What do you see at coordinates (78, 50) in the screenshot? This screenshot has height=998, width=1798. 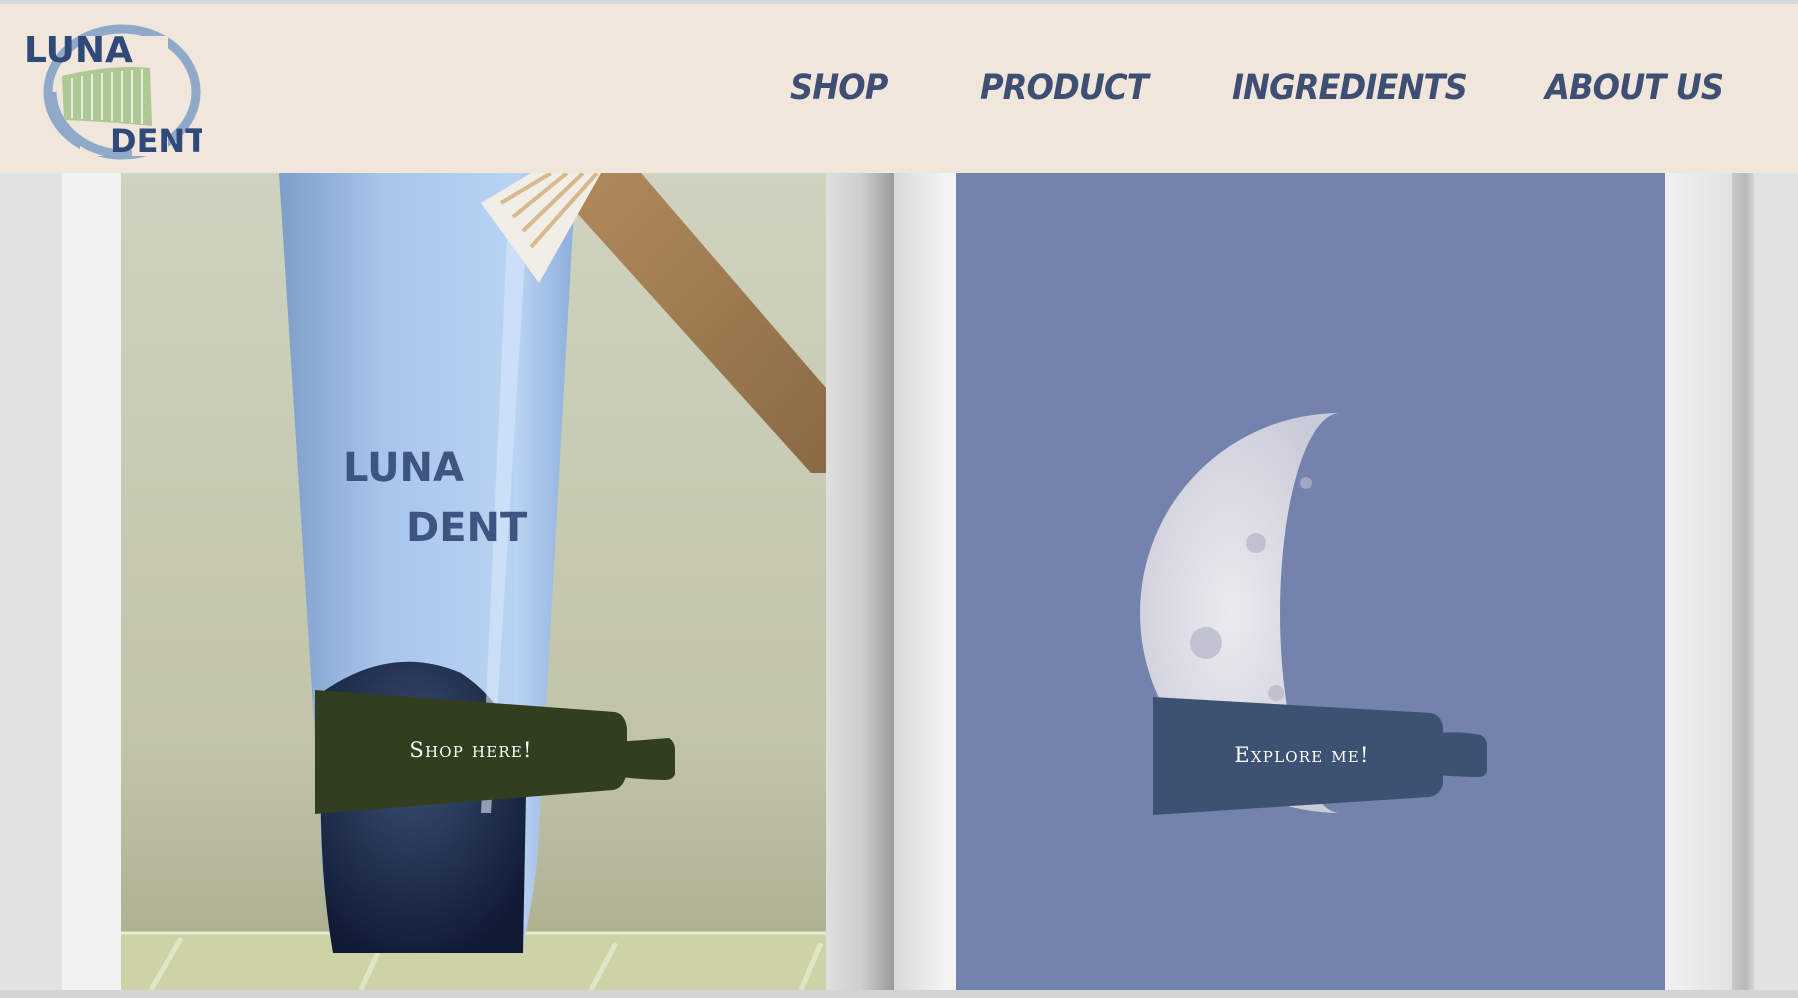 I see `logo-text-line1: LUNA` at bounding box center [78, 50].